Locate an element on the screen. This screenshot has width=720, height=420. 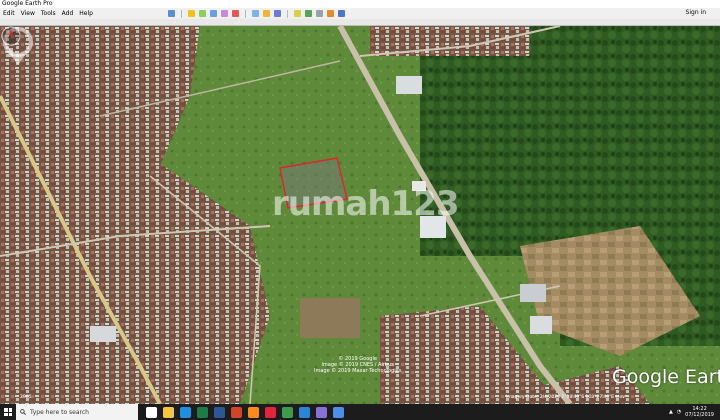
save-image-icon is located at coordinates (330, 13).